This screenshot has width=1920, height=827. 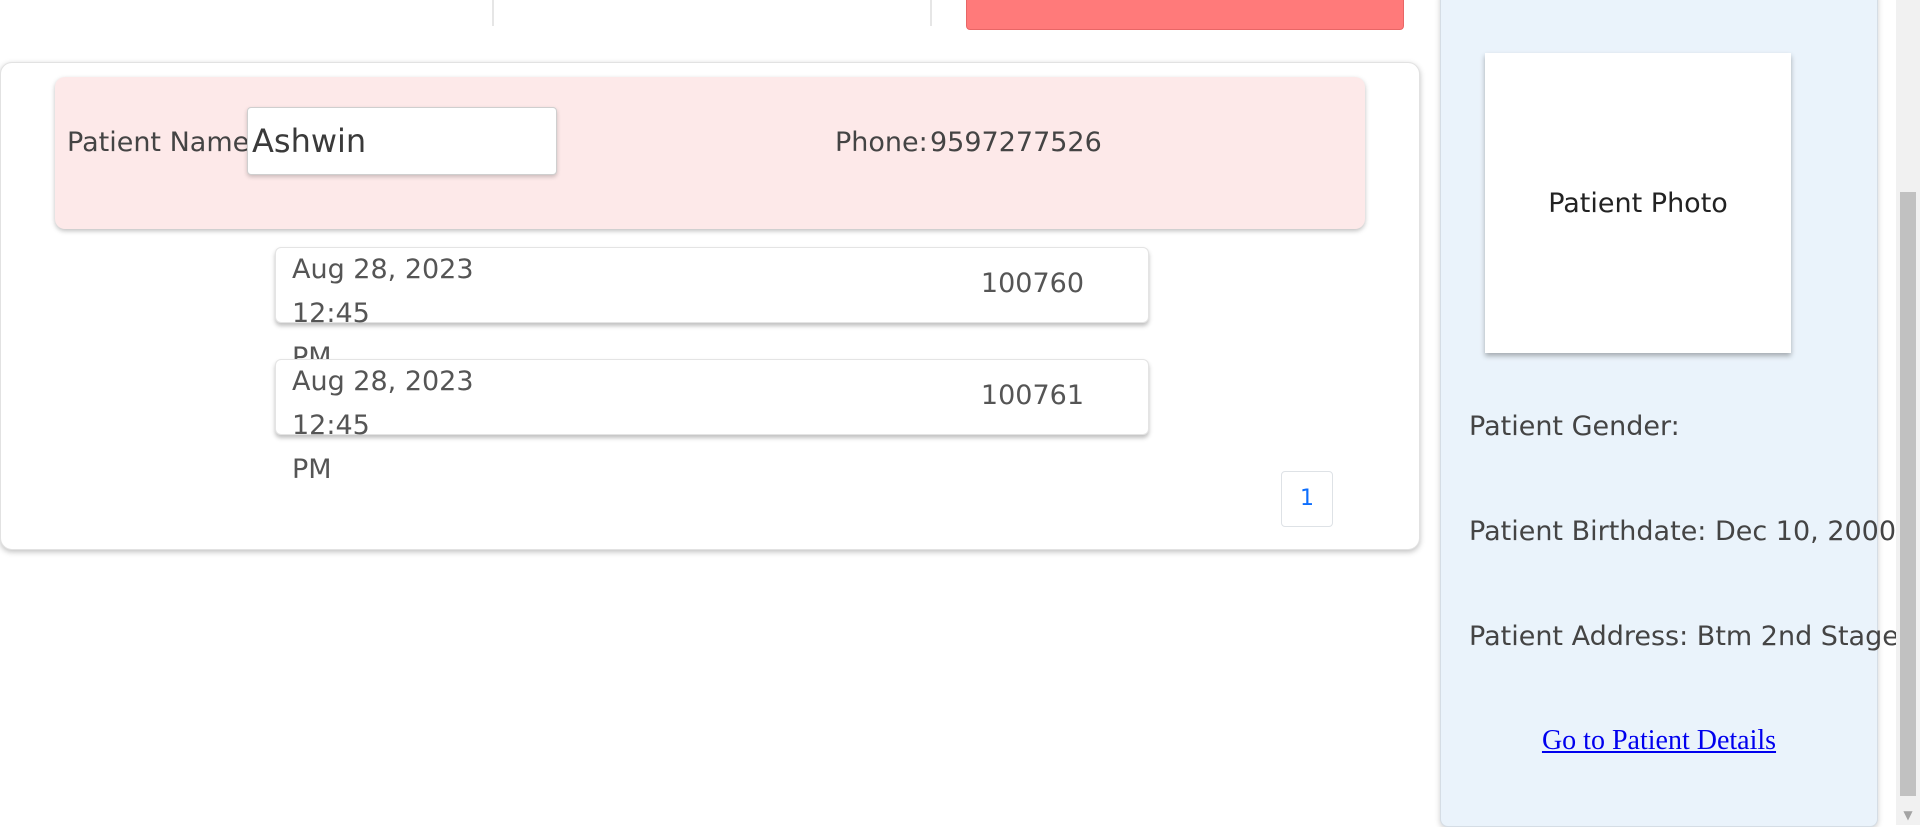 What do you see at coordinates (312, 469) in the screenshot?
I see `visit-date-line2: PM` at bounding box center [312, 469].